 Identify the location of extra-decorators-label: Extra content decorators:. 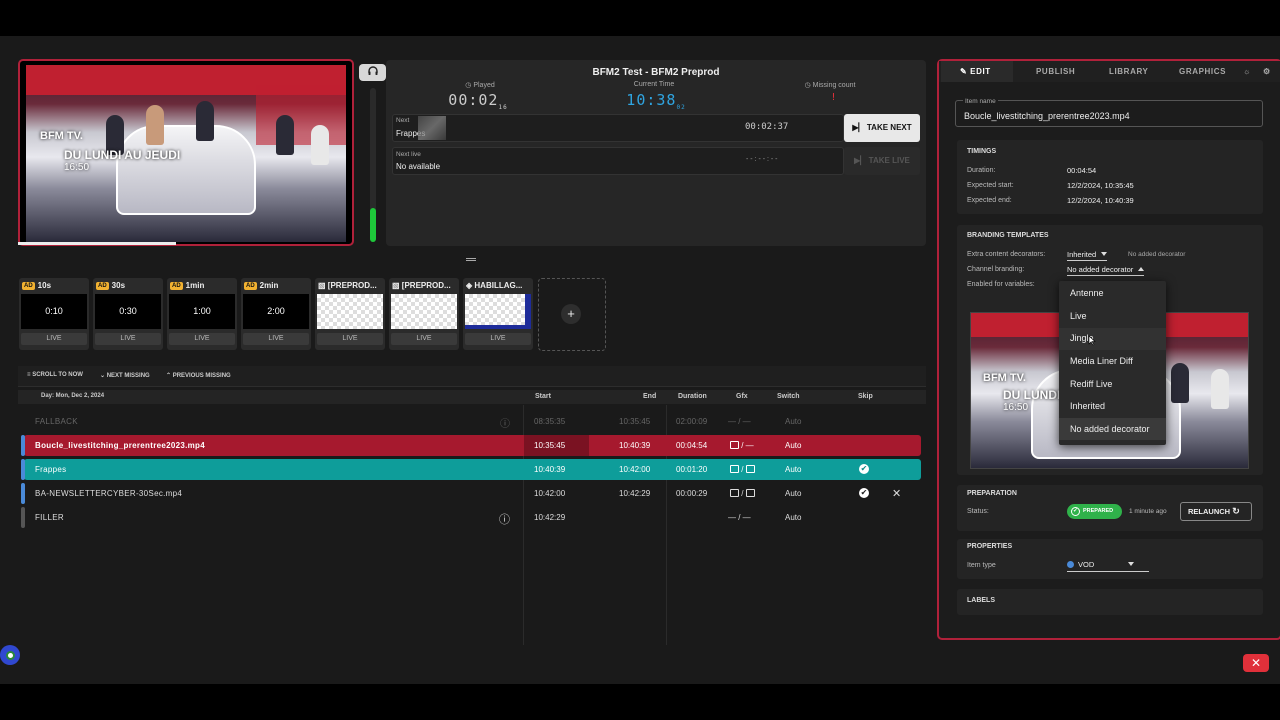
(1006, 254).